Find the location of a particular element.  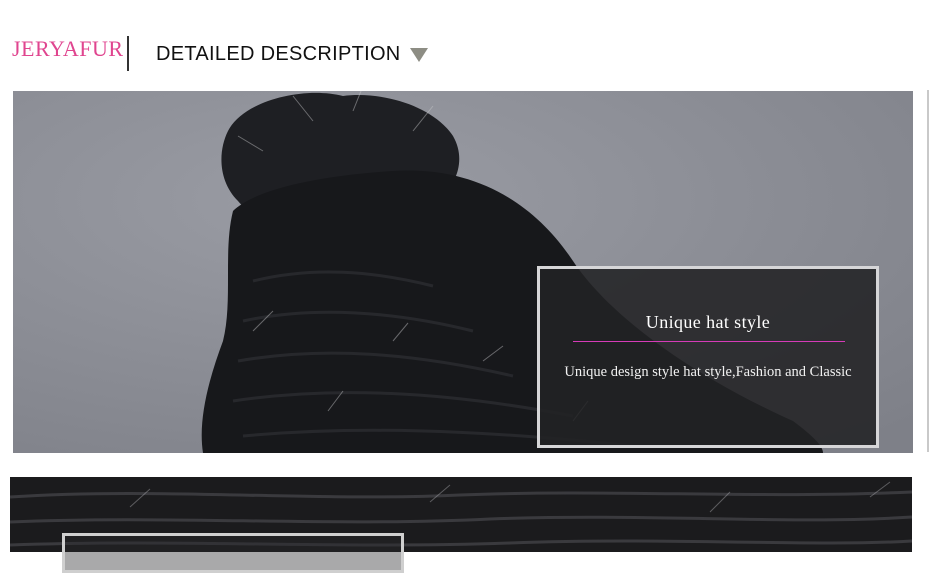

edge-divider is located at coordinates (928, 271).